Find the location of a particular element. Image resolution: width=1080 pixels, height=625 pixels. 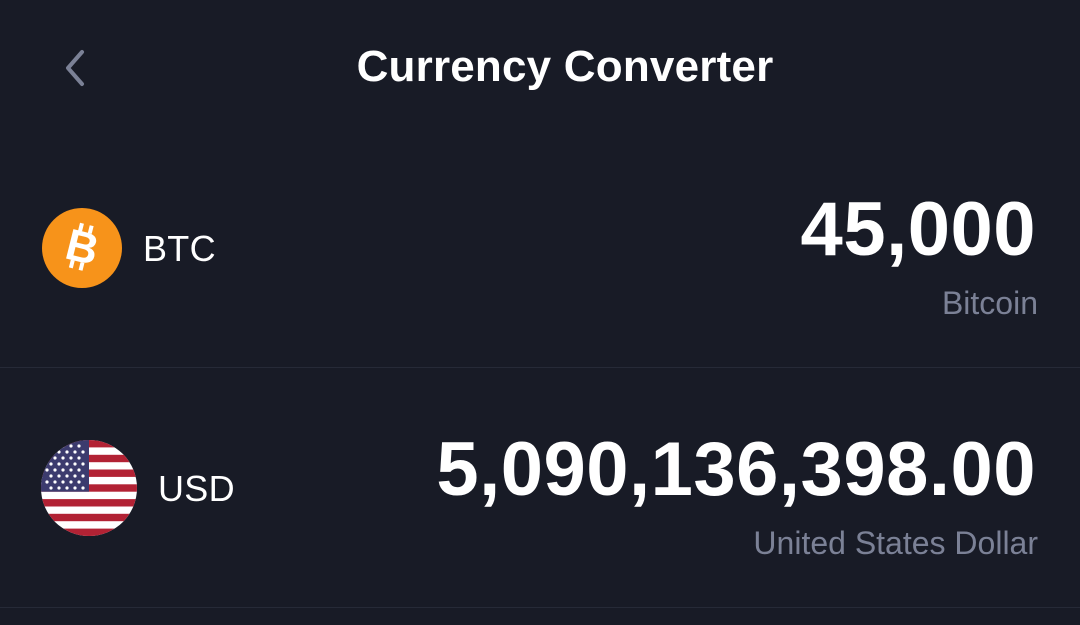

currency-code: USD is located at coordinates (196, 488).